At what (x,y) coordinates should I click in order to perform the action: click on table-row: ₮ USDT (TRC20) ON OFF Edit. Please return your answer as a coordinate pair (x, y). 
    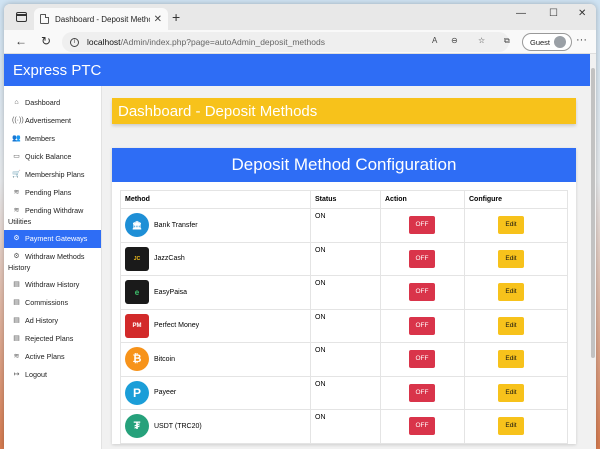
    Looking at the image, I should click on (344, 426).